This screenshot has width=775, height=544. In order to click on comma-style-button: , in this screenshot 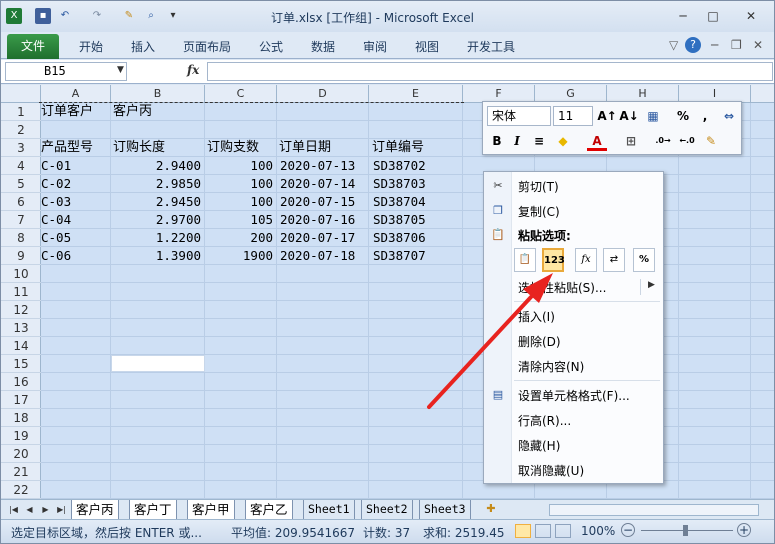, I will do `click(705, 116)`.